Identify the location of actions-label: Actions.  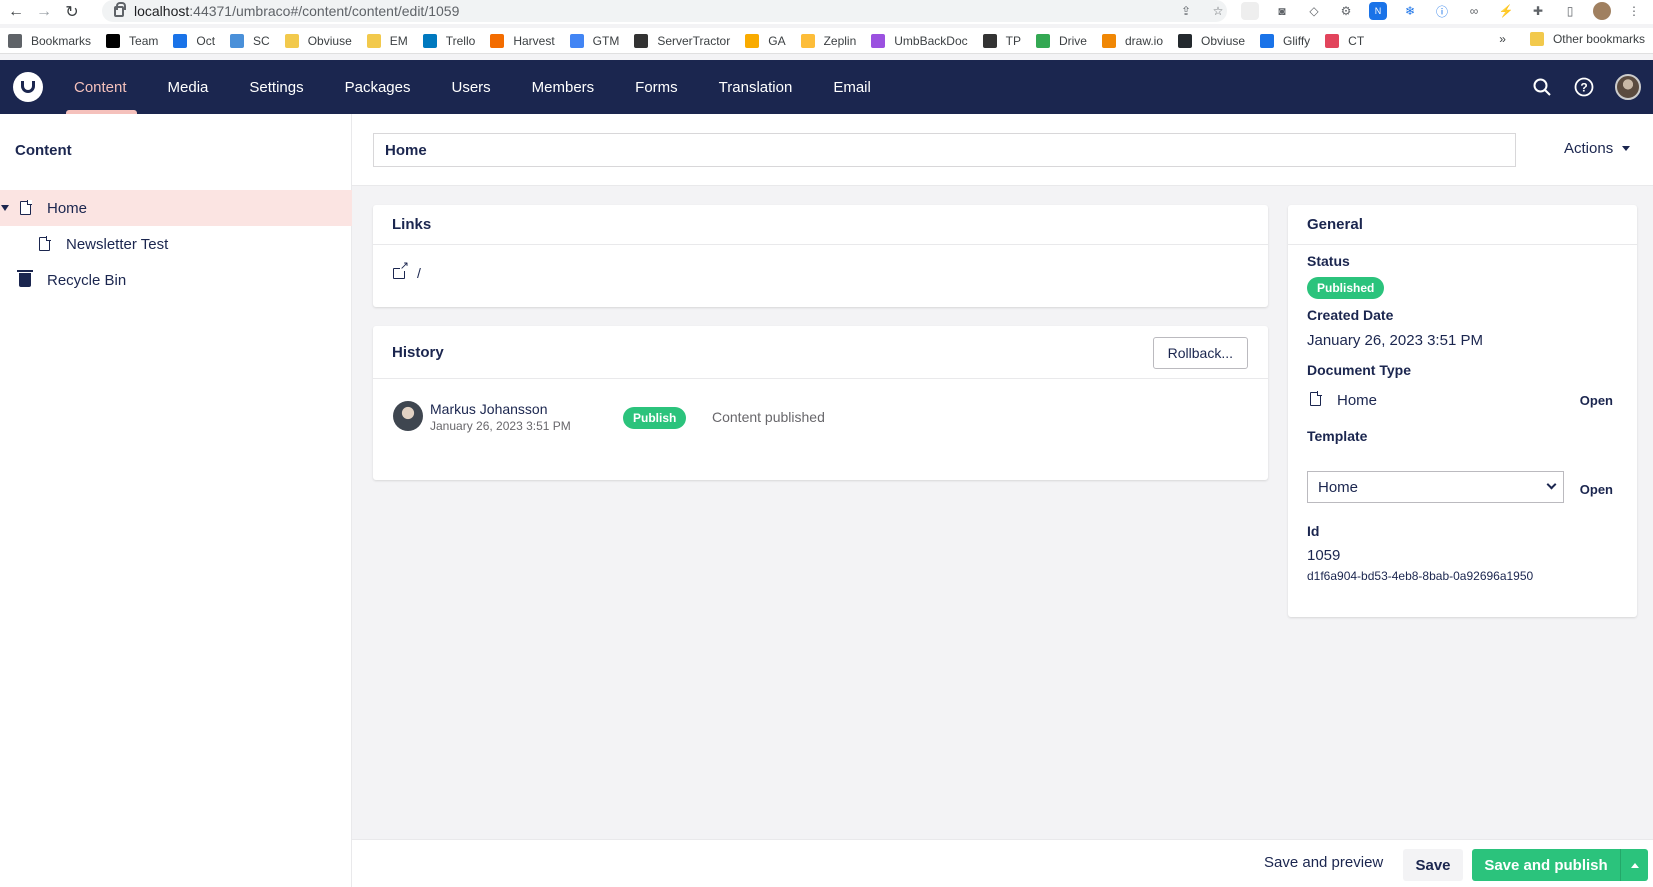
(1589, 148).